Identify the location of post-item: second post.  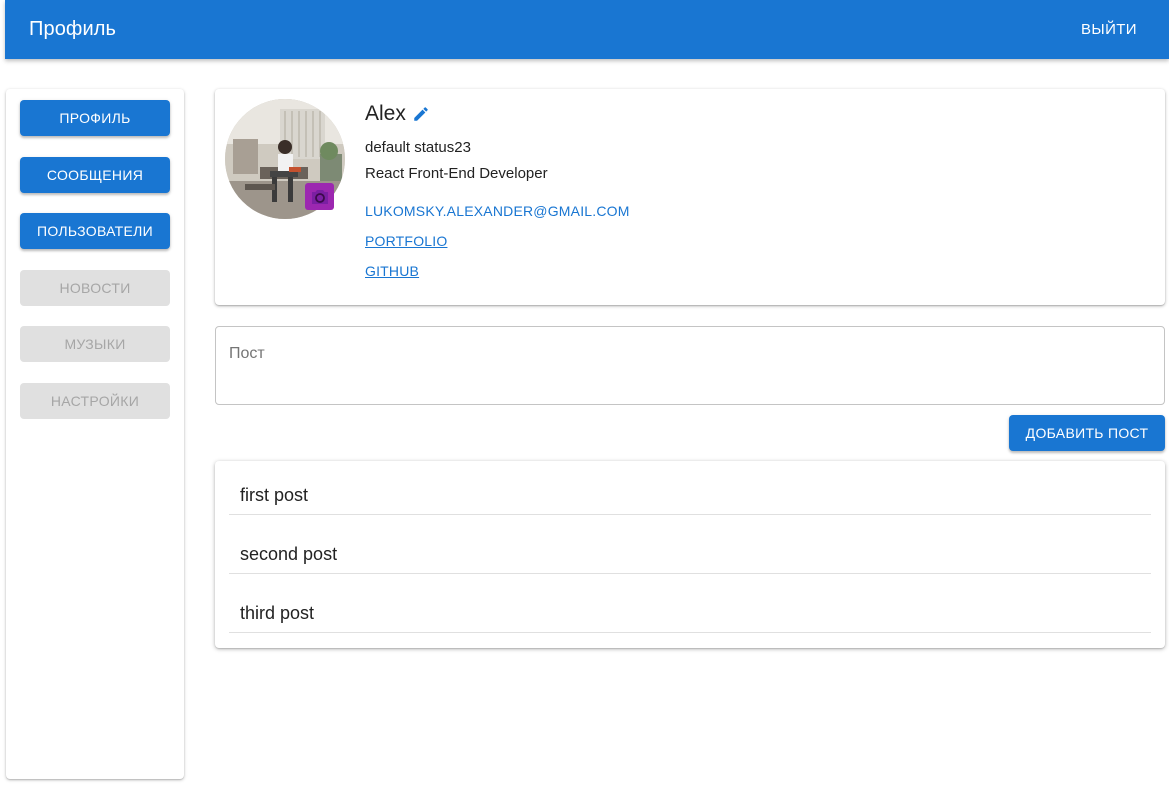
(690, 544).